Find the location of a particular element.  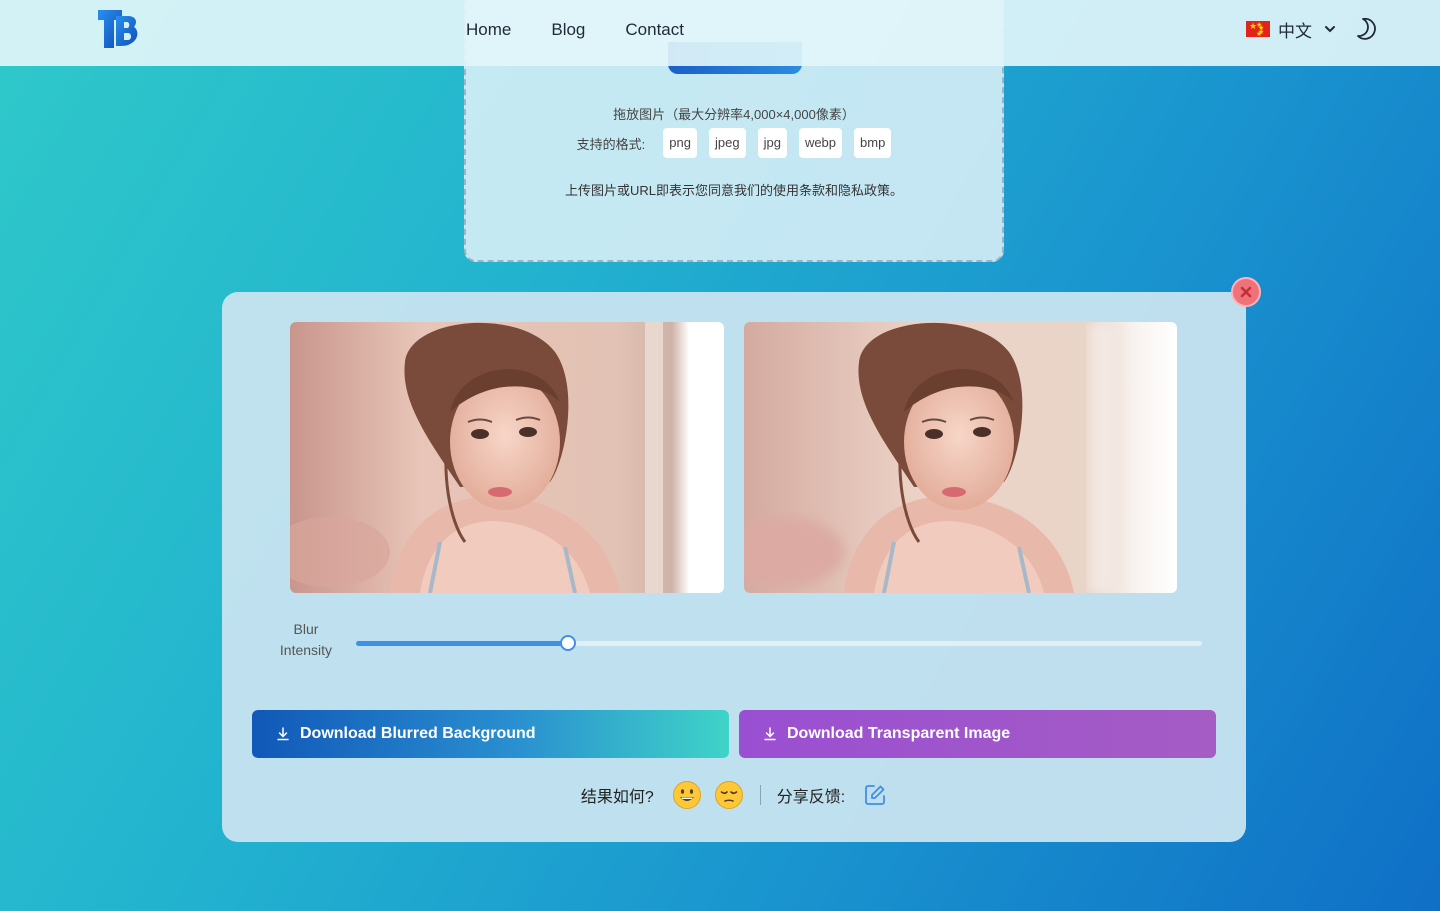

supported-formats: 支持的格式: png jpeg jpg webp bmp is located at coordinates (734, 143).